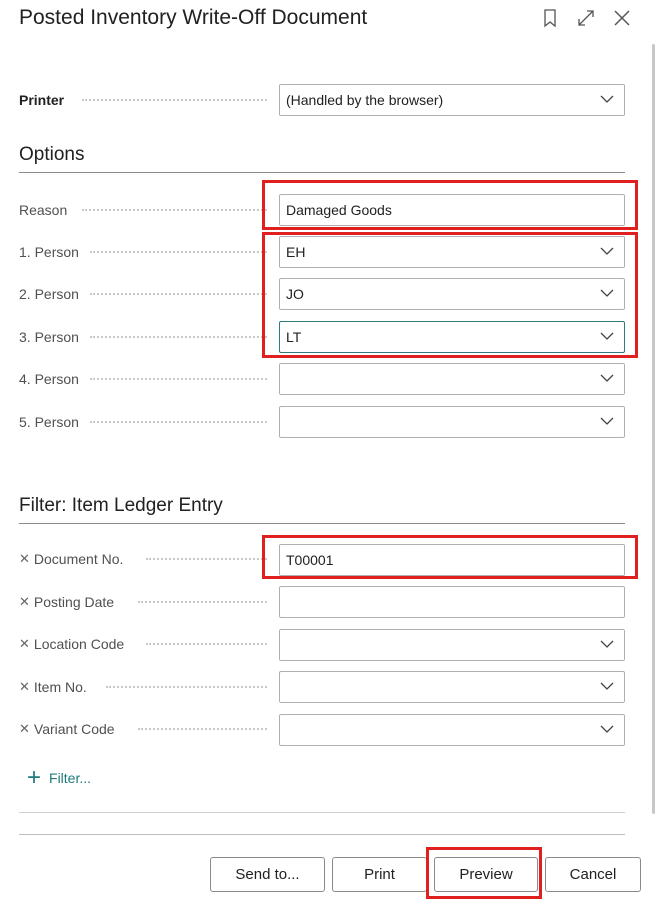 The image size is (656, 905). I want to click on location-code-dots, so click(206, 644).